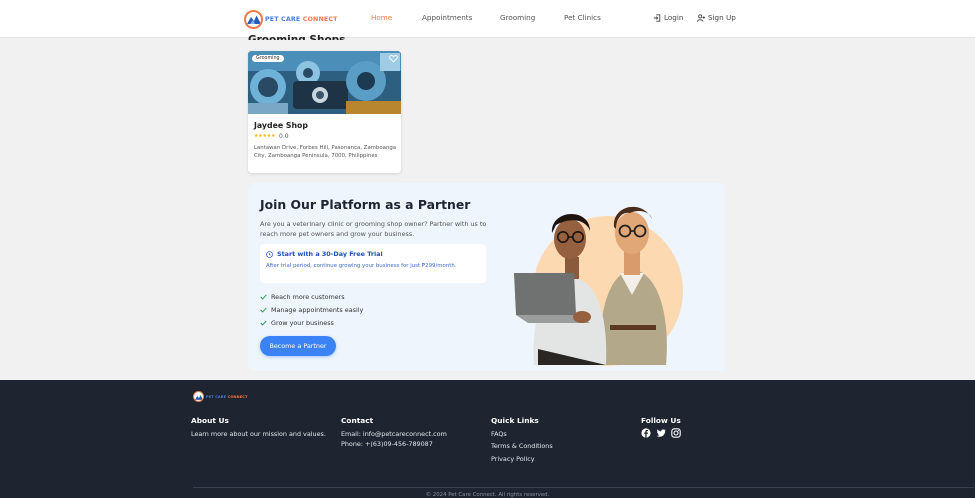  Describe the element at coordinates (674, 17) in the screenshot. I see `login-label: Login` at that location.